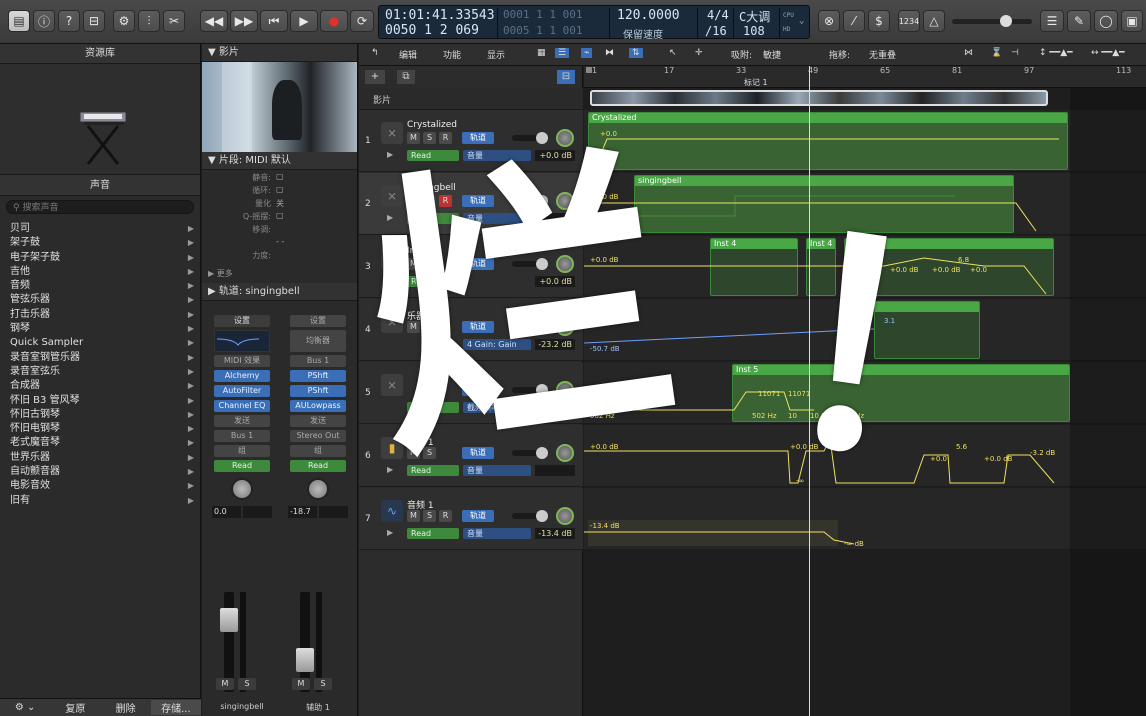 The height and width of the screenshot is (716, 1146). What do you see at coordinates (242, 376) in the screenshot?
I see `plugin-slot: Alchemy` at bounding box center [242, 376].